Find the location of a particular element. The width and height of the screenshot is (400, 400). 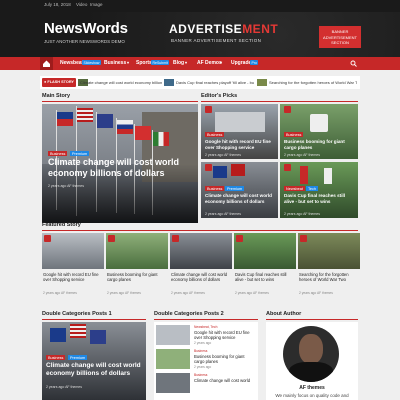

list-title: Climate change will cost world is located at coordinates (225, 380).